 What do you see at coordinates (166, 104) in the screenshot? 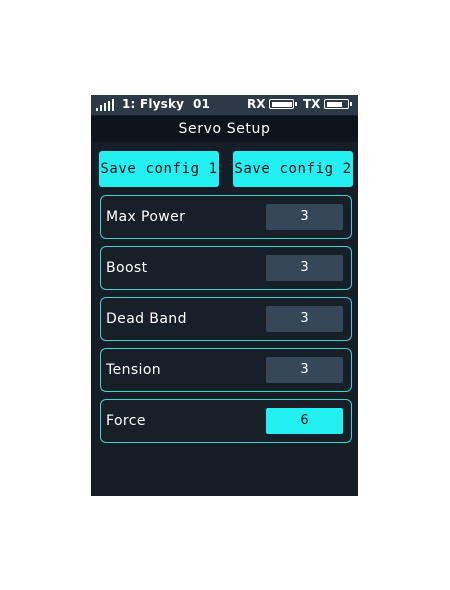
I see `model-name: 1: Flysky 01` at bounding box center [166, 104].